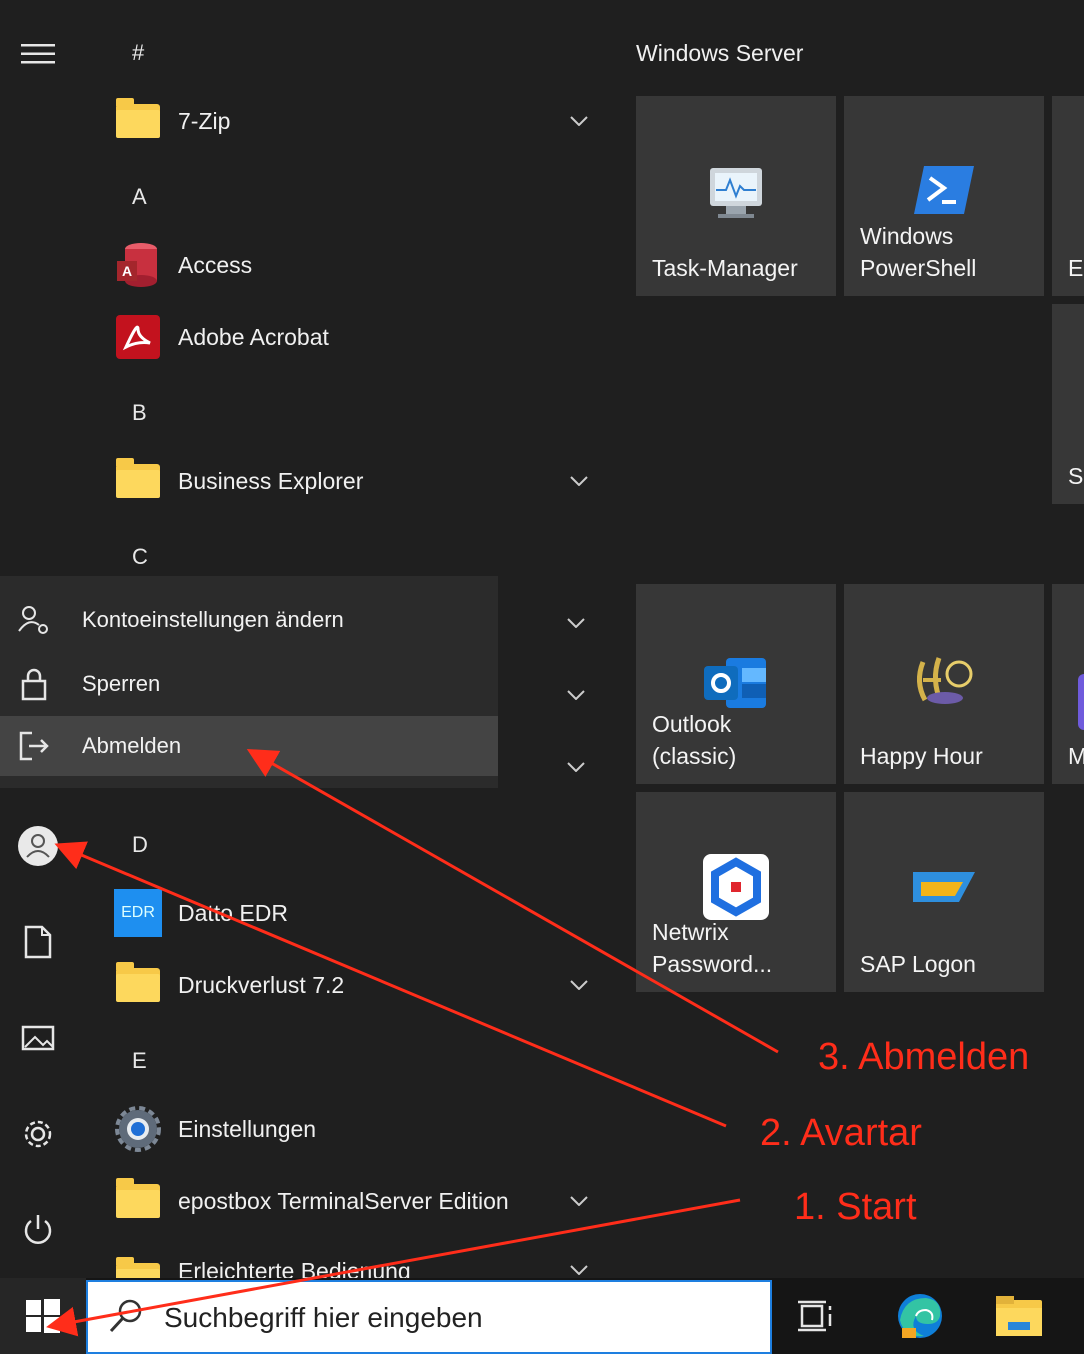  Describe the element at coordinates (841, 1133) in the screenshot. I see `annotation-step2: 2. Avartar` at that location.